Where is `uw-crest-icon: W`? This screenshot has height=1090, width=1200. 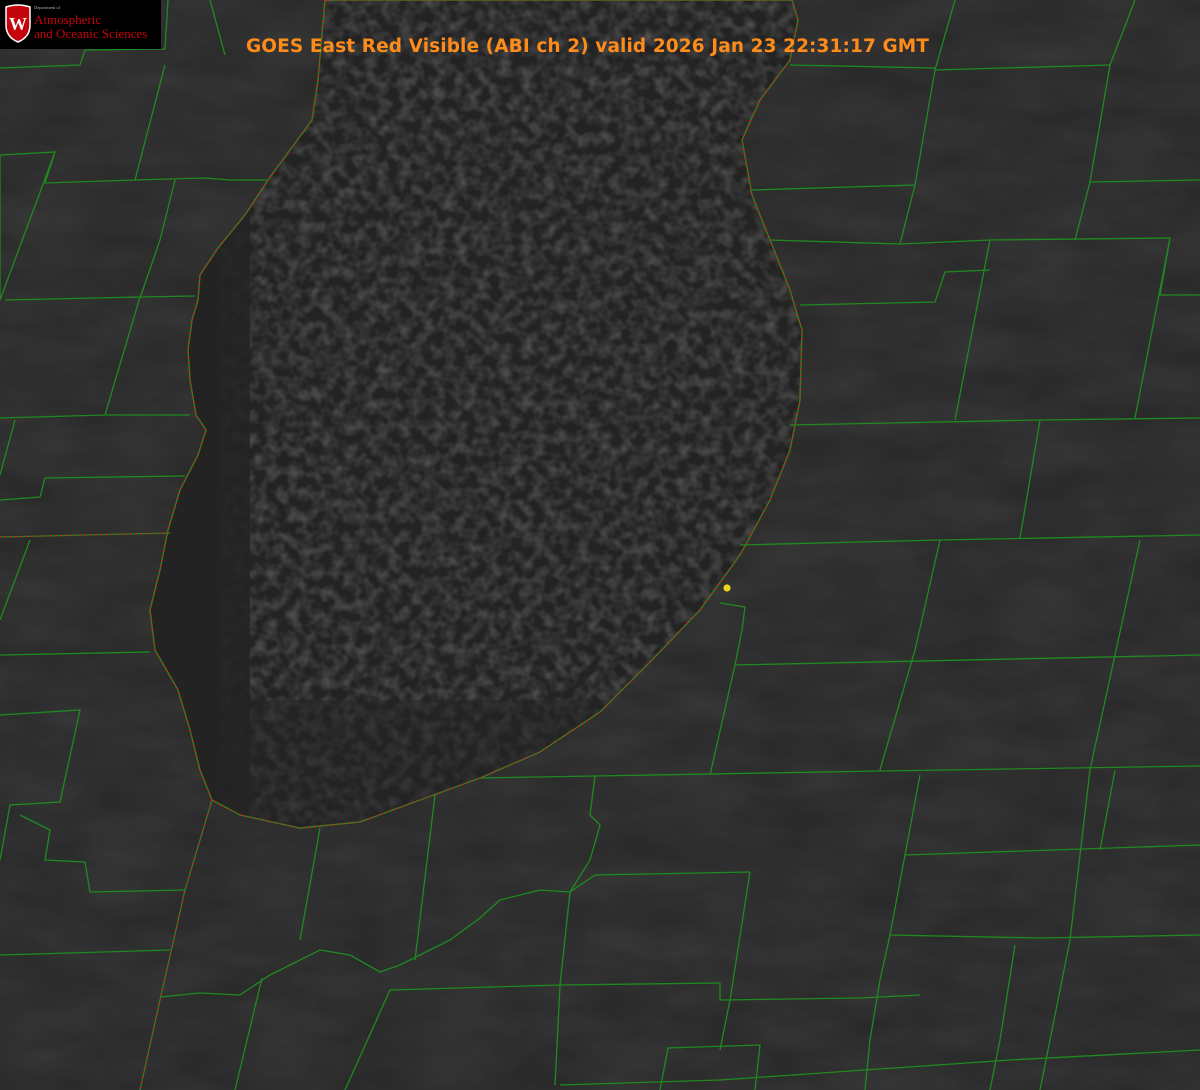 uw-crest-icon: W is located at coordinates (18, 23).